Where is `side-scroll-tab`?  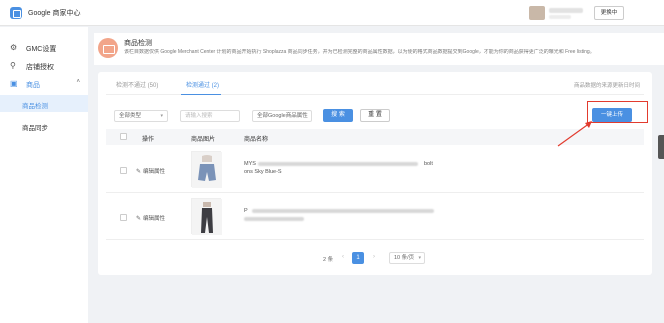 side-scroll-tab is located at coordinates (661, 147).